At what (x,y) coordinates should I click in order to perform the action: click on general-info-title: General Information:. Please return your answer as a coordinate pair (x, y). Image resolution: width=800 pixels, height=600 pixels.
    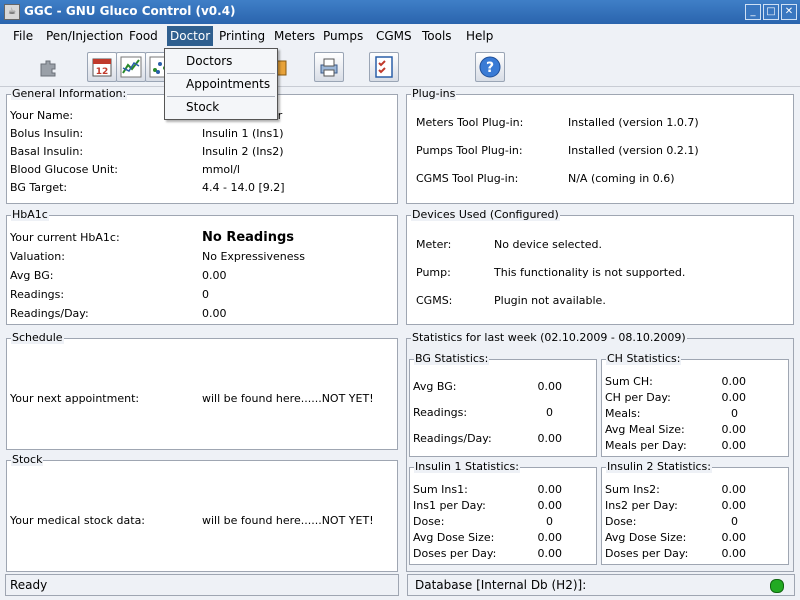
    Looking at the image, I should click on (69, 93).